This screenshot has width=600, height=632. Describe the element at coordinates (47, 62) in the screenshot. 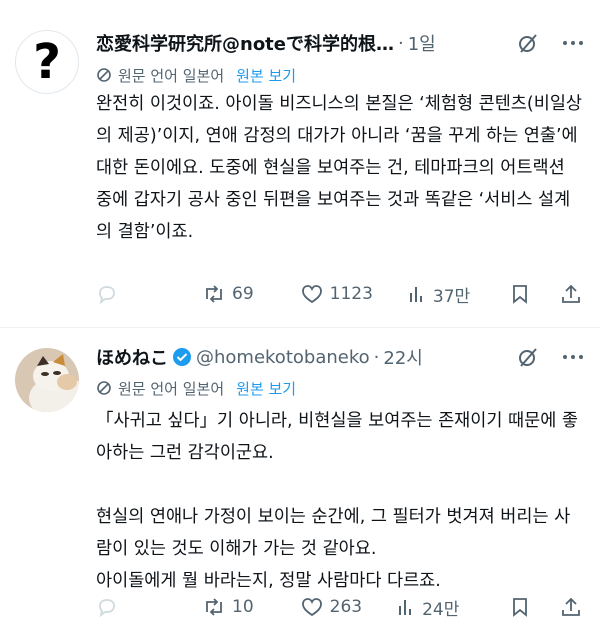

I see `avatar: ?` at that location.